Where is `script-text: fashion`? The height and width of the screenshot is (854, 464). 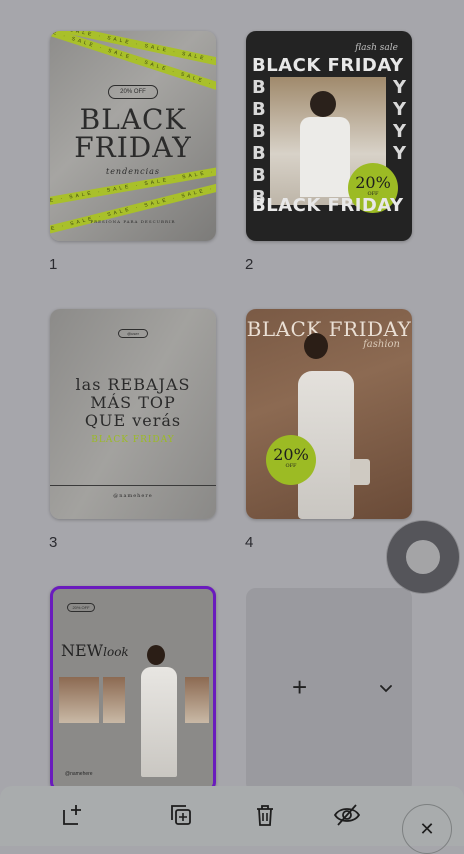
script-text: fashion is located at coordinates (381, 344).